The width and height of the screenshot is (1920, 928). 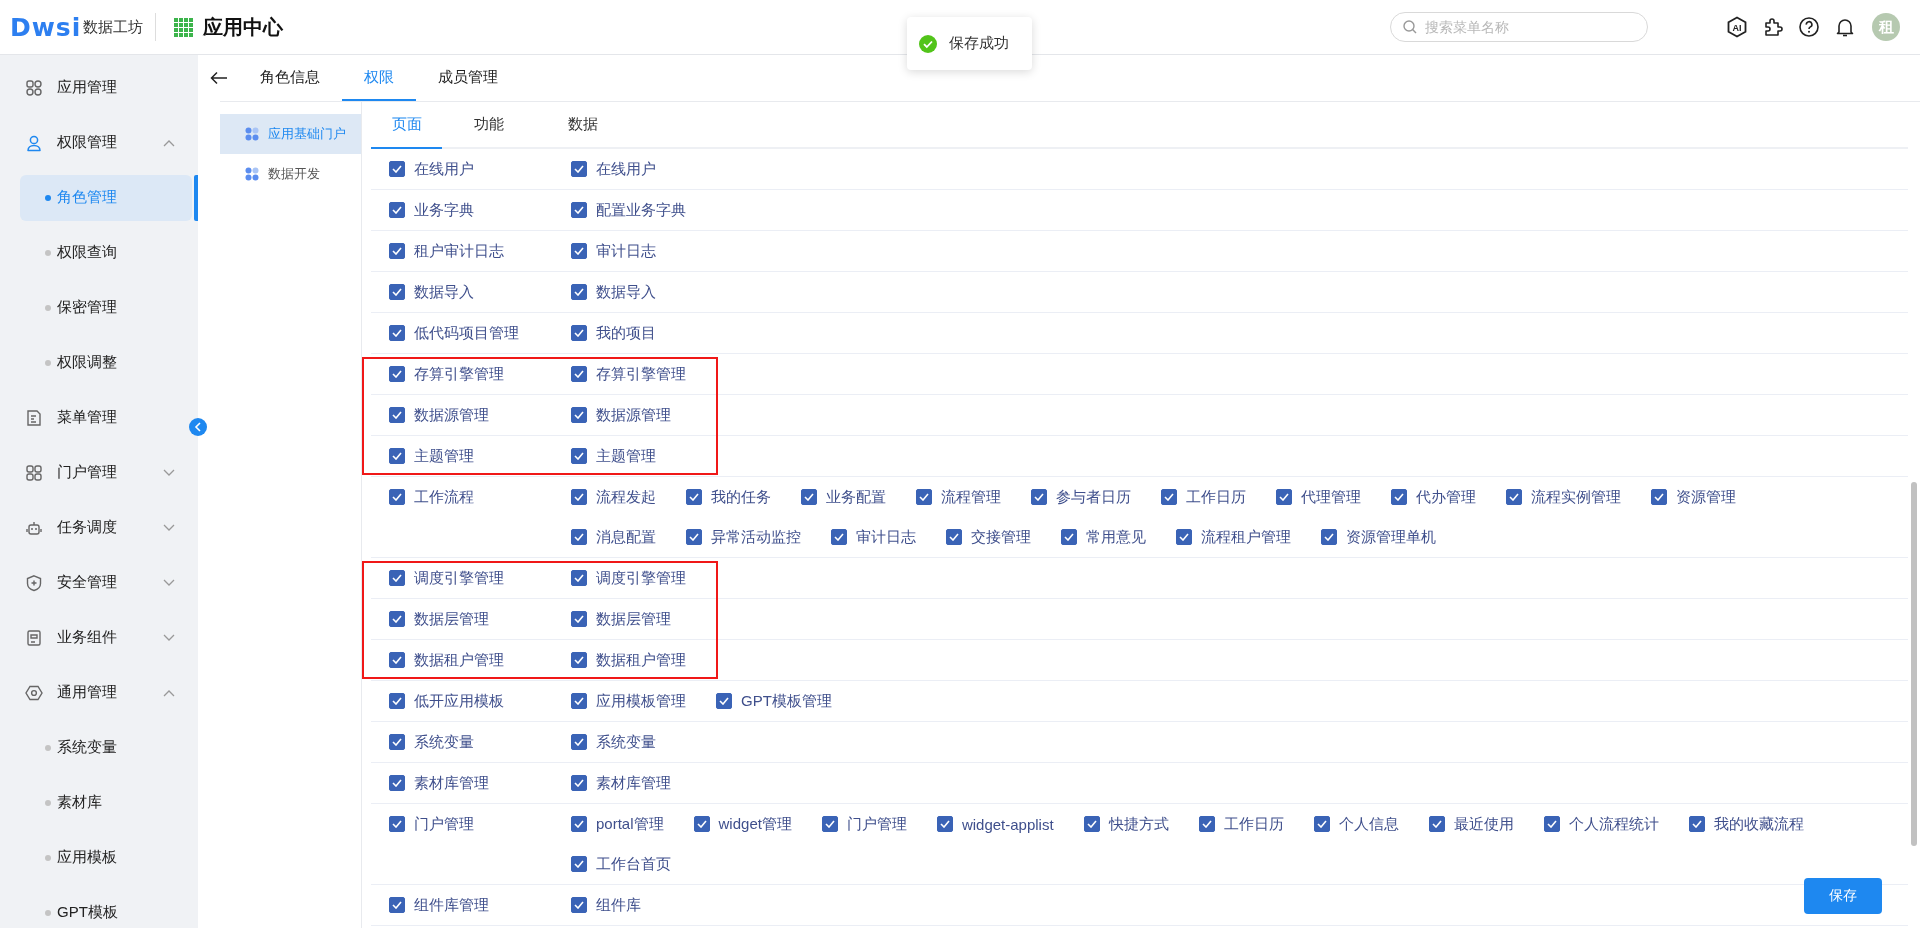 What do you see at coordinates (1737, 27) in the screenshot?
I see `ai-button: AI` at bounding box center [1737, 27].